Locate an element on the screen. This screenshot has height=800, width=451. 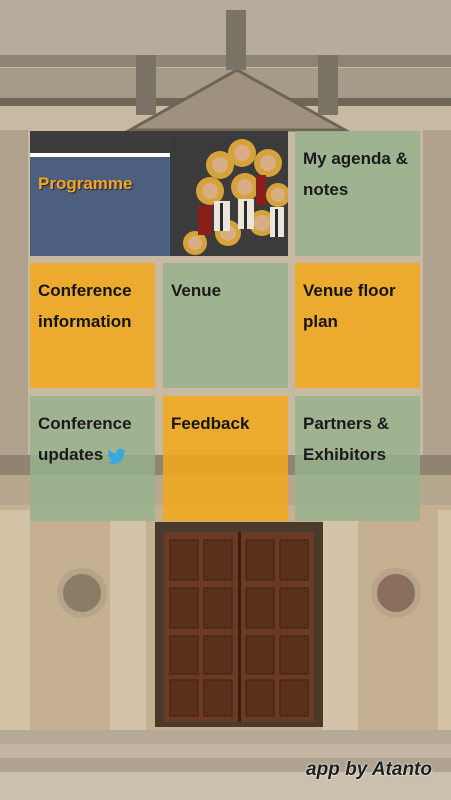
partners-exhibitors-label: Partners & Exhibitors is located at coordinates (346, 439).